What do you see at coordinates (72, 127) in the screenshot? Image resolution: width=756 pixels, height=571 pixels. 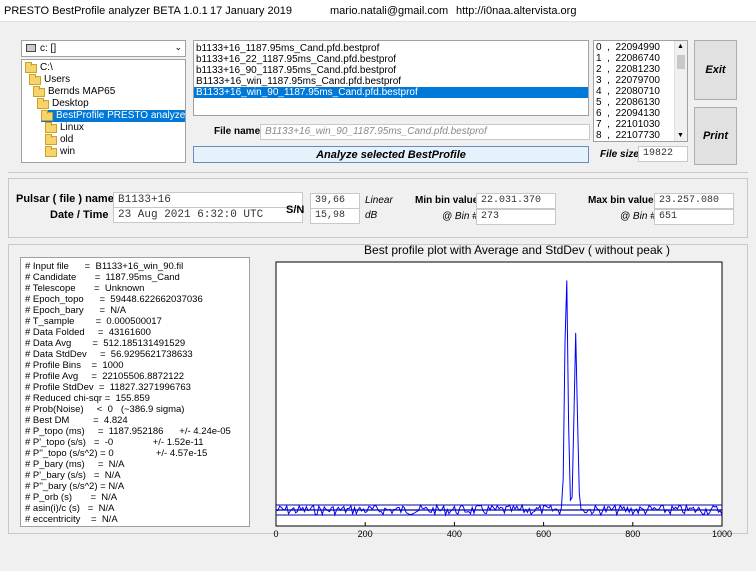 I see `tree-item-label: Linux` at bounding box center [72, 127].